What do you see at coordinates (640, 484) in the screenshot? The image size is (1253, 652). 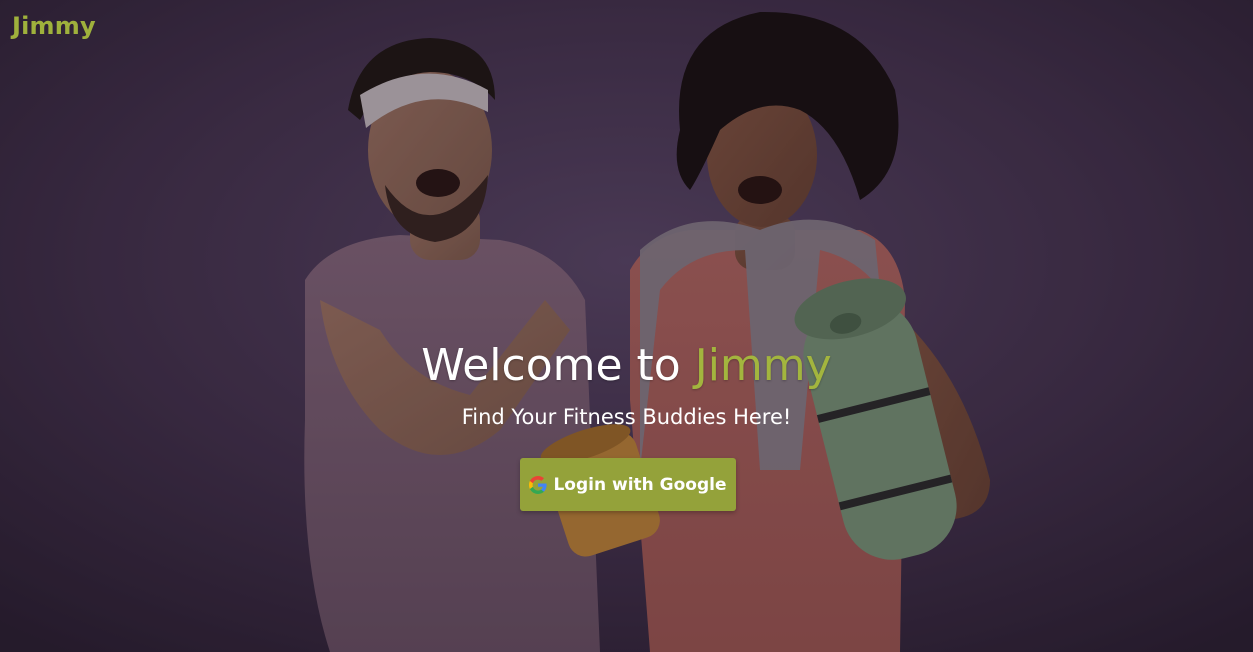 I see `login-button-label: Login with Google` at bounding box center [640, 484].